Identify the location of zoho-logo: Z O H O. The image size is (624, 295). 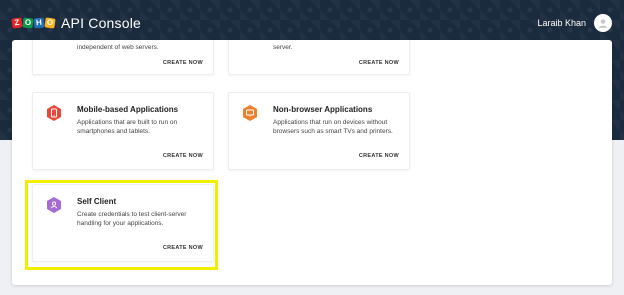
(33, 23).